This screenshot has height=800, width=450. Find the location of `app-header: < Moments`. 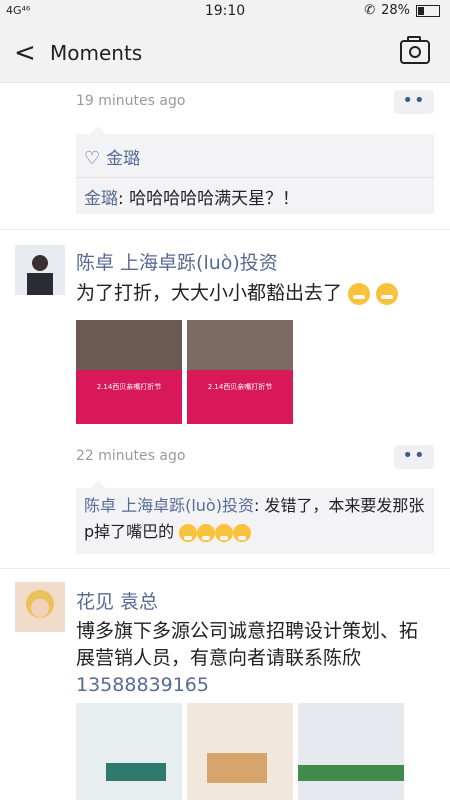

app-header: < Moments is located at coordinates (225, 53).